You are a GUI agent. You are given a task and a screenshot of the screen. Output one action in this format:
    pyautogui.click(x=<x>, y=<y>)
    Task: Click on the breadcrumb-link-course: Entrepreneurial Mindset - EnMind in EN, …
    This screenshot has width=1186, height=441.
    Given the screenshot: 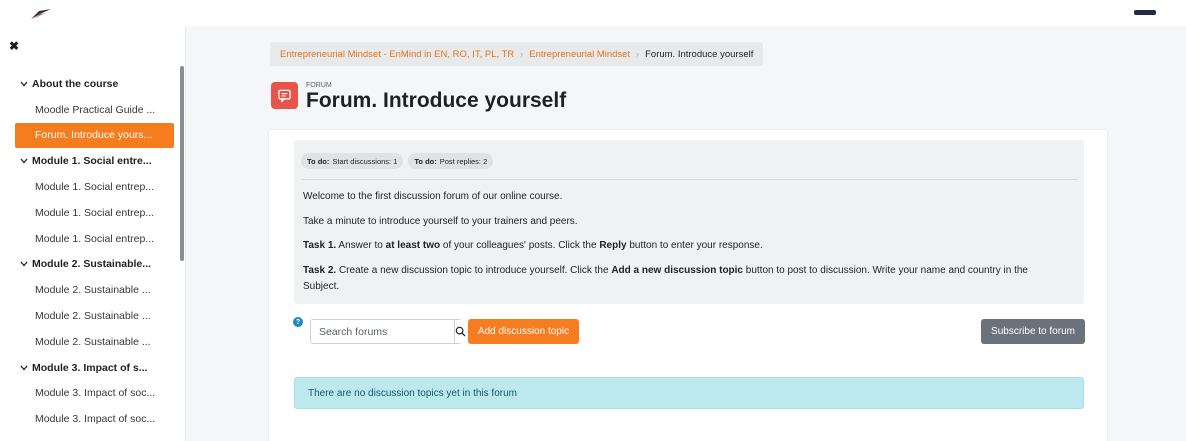 What is the action you would take?
    pyautogui.click(x=397, y=54)
    